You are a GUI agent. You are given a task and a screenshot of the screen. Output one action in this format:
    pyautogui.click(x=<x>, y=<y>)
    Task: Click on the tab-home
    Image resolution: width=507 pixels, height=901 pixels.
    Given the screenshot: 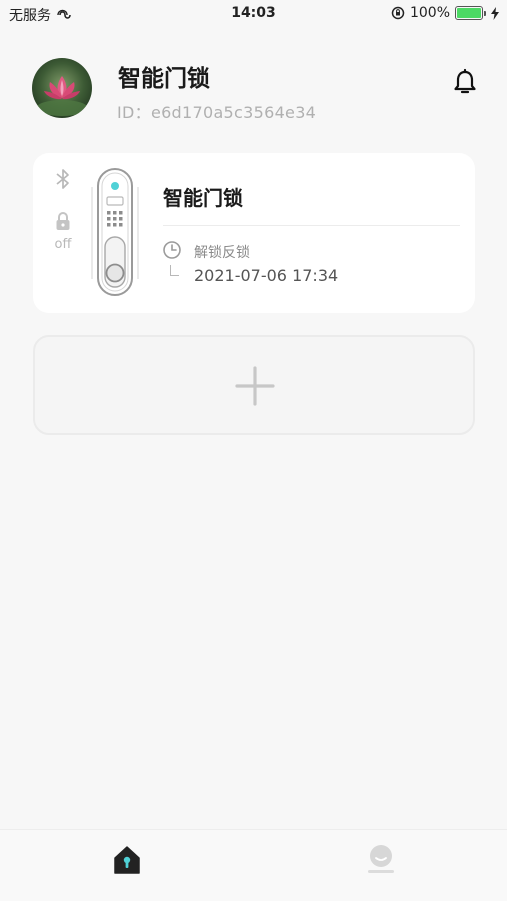 What is the action you would take?
    pyautogui.click(x=127, y=860)
    